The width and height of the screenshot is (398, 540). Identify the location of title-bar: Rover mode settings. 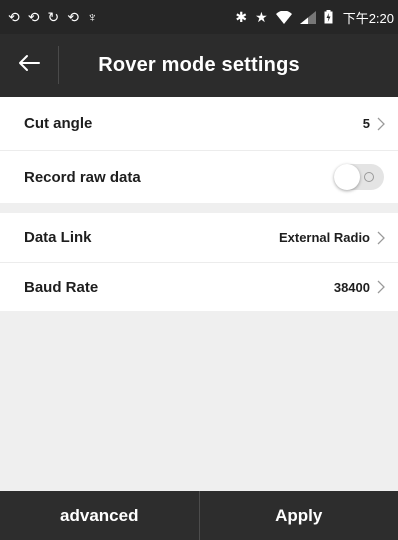
(199, 65).